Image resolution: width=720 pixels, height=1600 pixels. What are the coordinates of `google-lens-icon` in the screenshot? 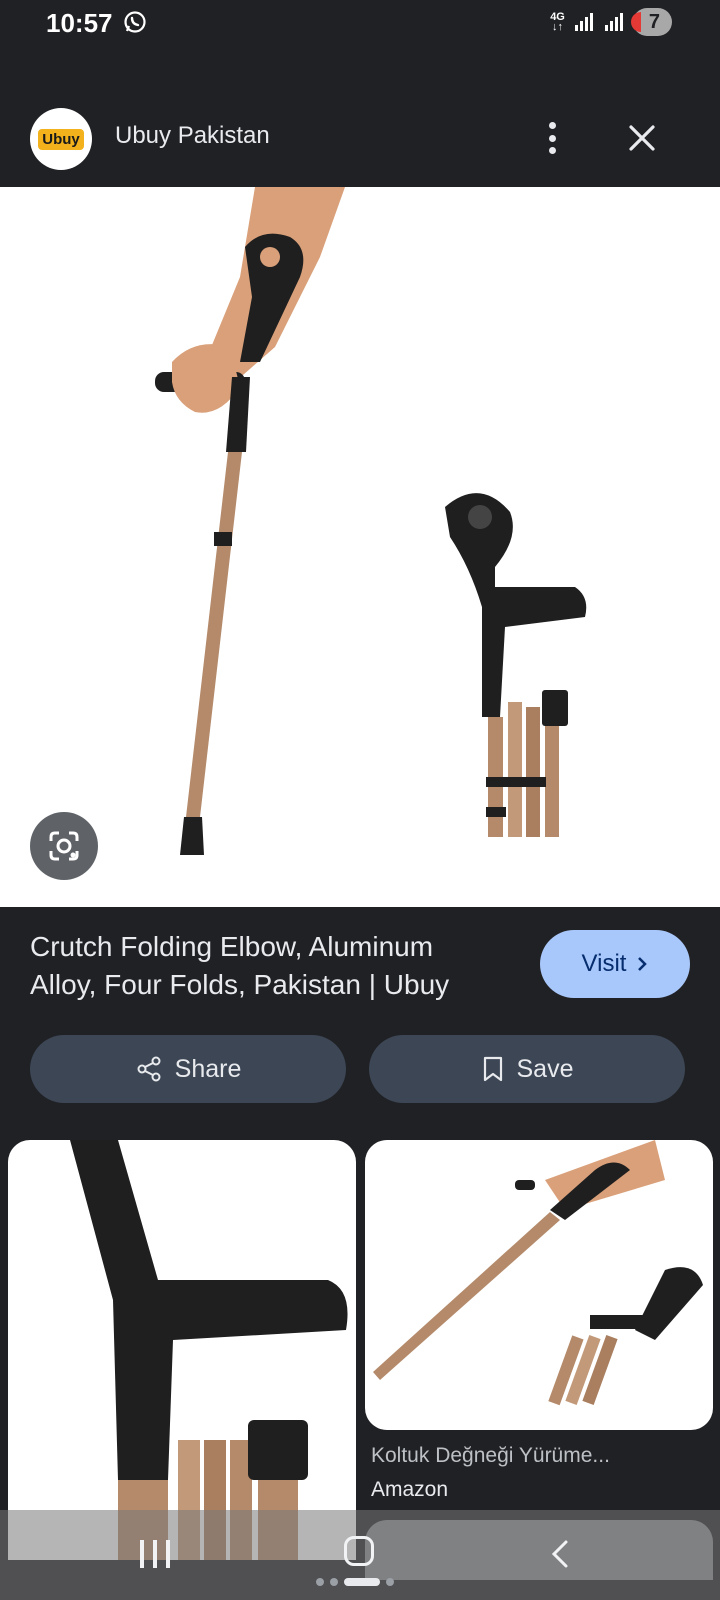 It's located at (64, 846).